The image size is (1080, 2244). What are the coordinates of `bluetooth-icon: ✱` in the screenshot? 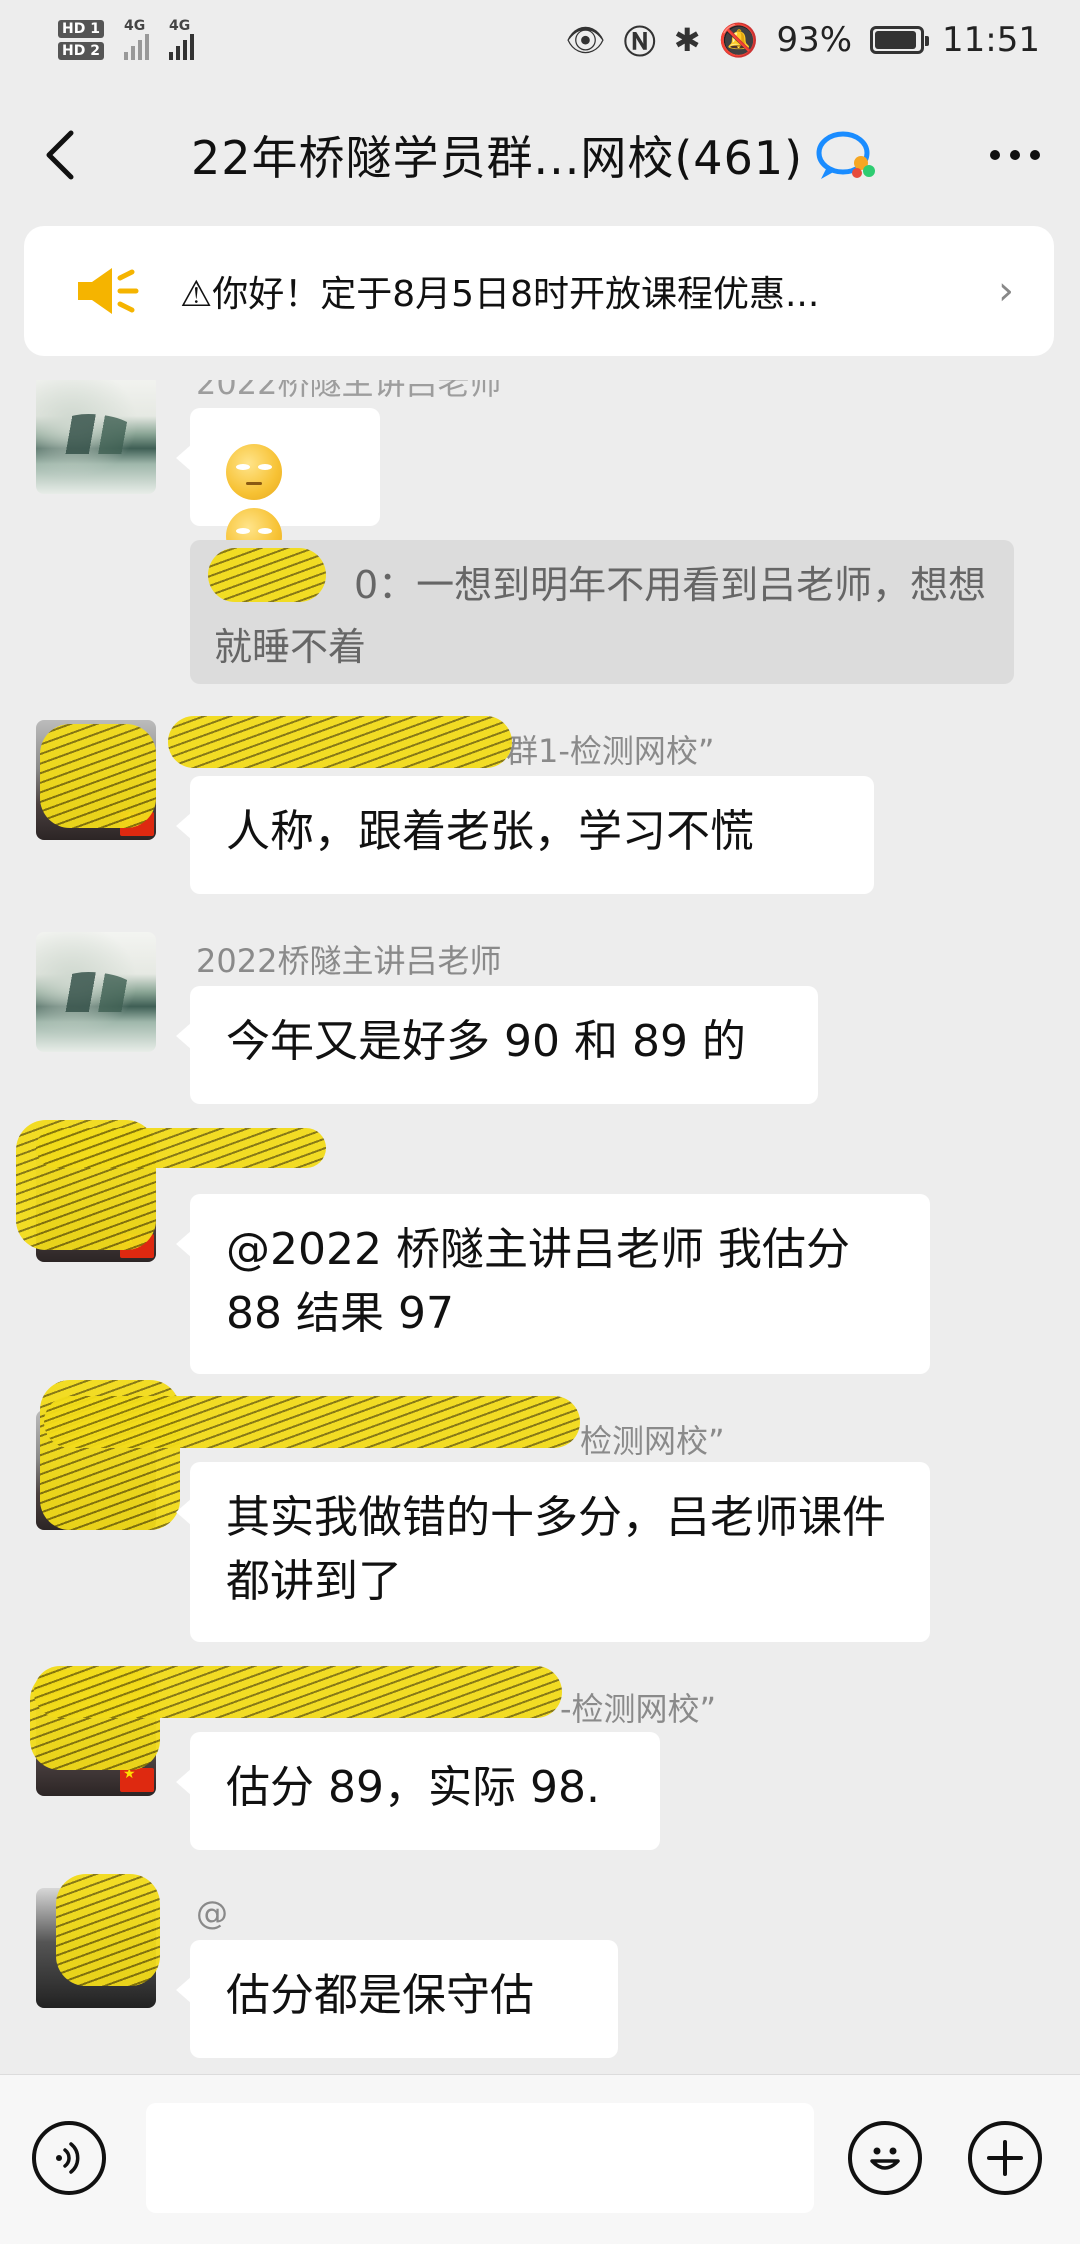 It's located at (687, 40).